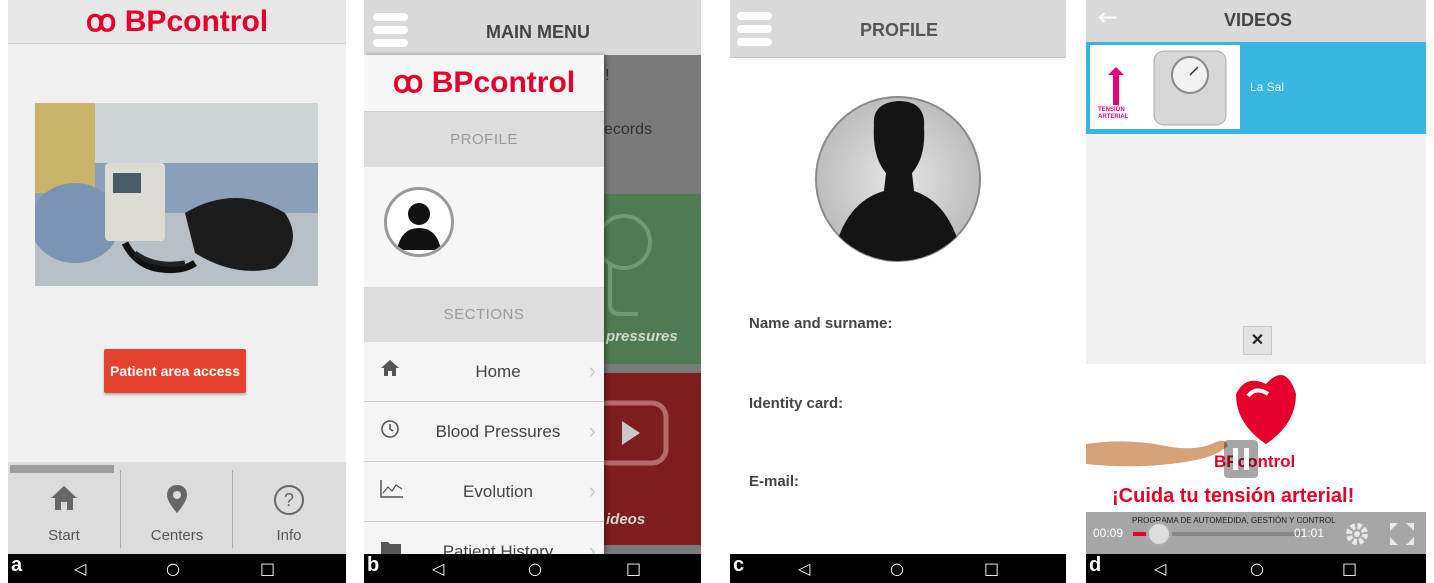 Image resolution: width=1434 pixels, height=583 pixels. I want to click on menu-item-home: Home ›, so click(484, 372).